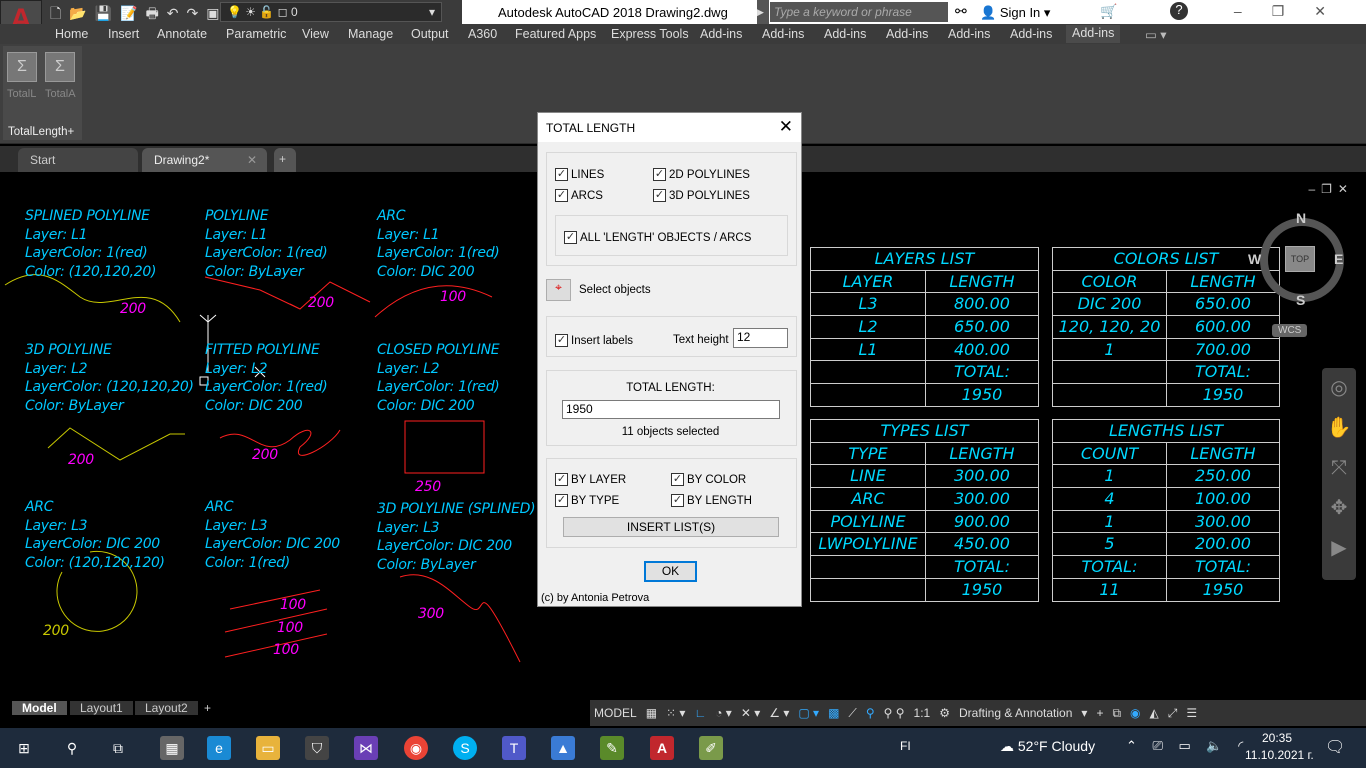 The image size is (1366, 768). I want to click on chrome-icon: ◉, so click(416, 748).